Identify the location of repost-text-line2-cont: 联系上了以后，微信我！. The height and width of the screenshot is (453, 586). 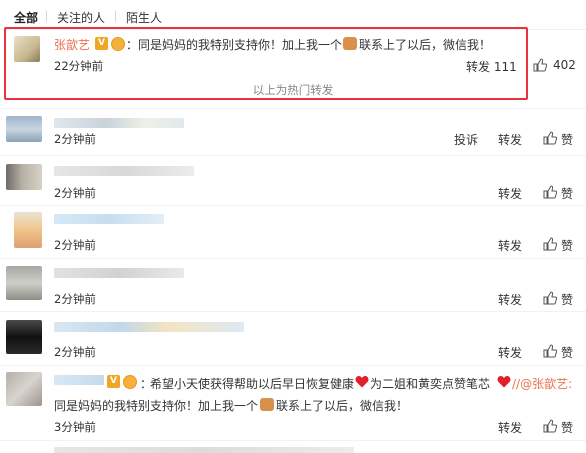
(342, 406).